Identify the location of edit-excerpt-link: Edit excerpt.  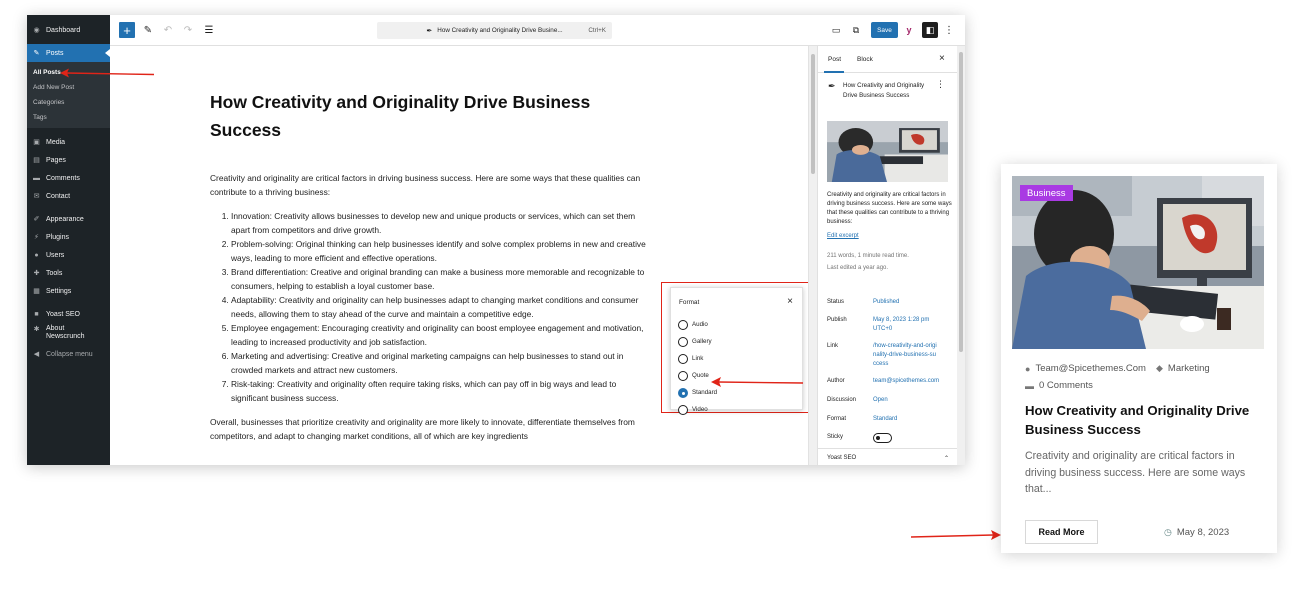
(843, 236).